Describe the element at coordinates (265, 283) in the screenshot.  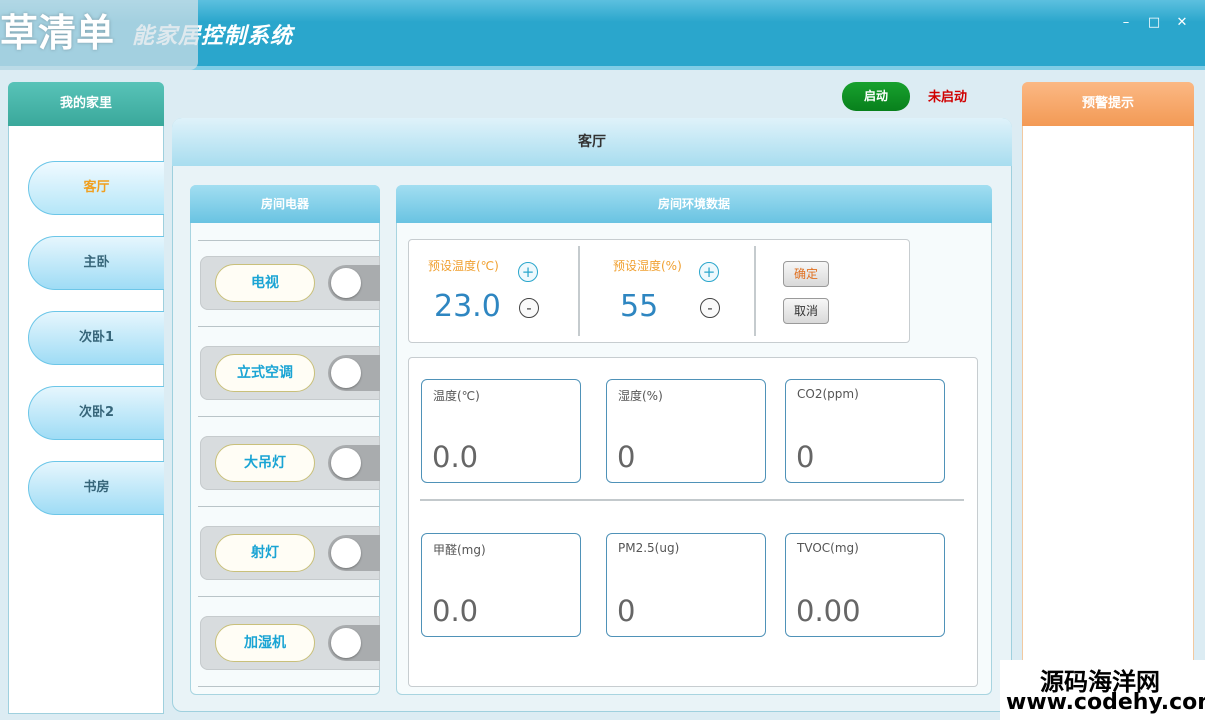
I see `appliance-label-tv: 电视` at that location.